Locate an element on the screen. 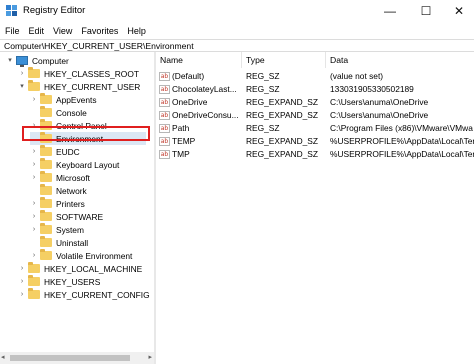 The image size is (474, 364). tree-label: Network is located at coordinates (71, 190).